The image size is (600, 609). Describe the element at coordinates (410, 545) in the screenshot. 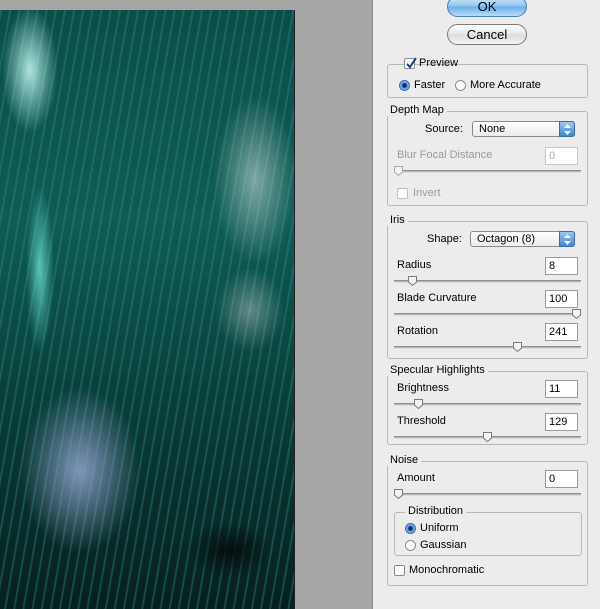

I see `gaussian-radio` at that location.